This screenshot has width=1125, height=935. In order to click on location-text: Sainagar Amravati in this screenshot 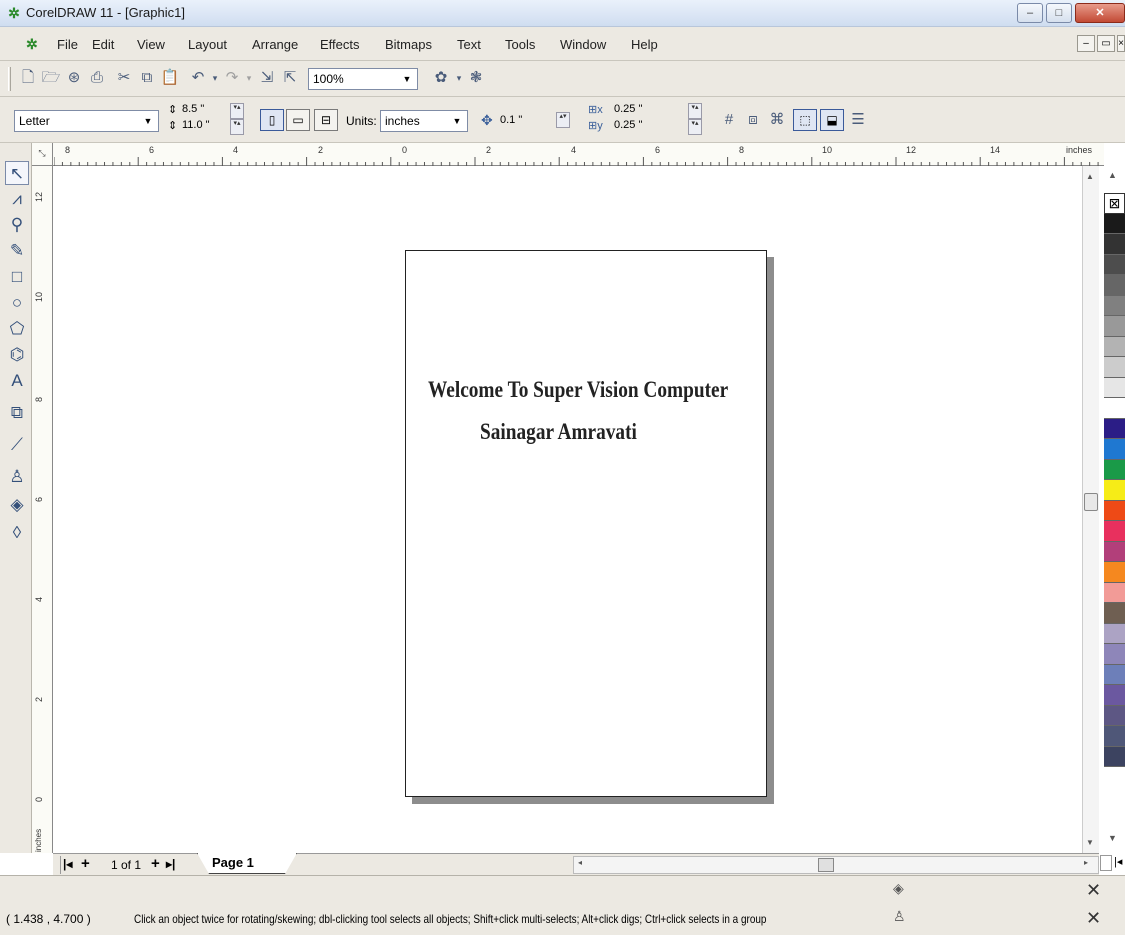, I will do `click(558, 432)`.